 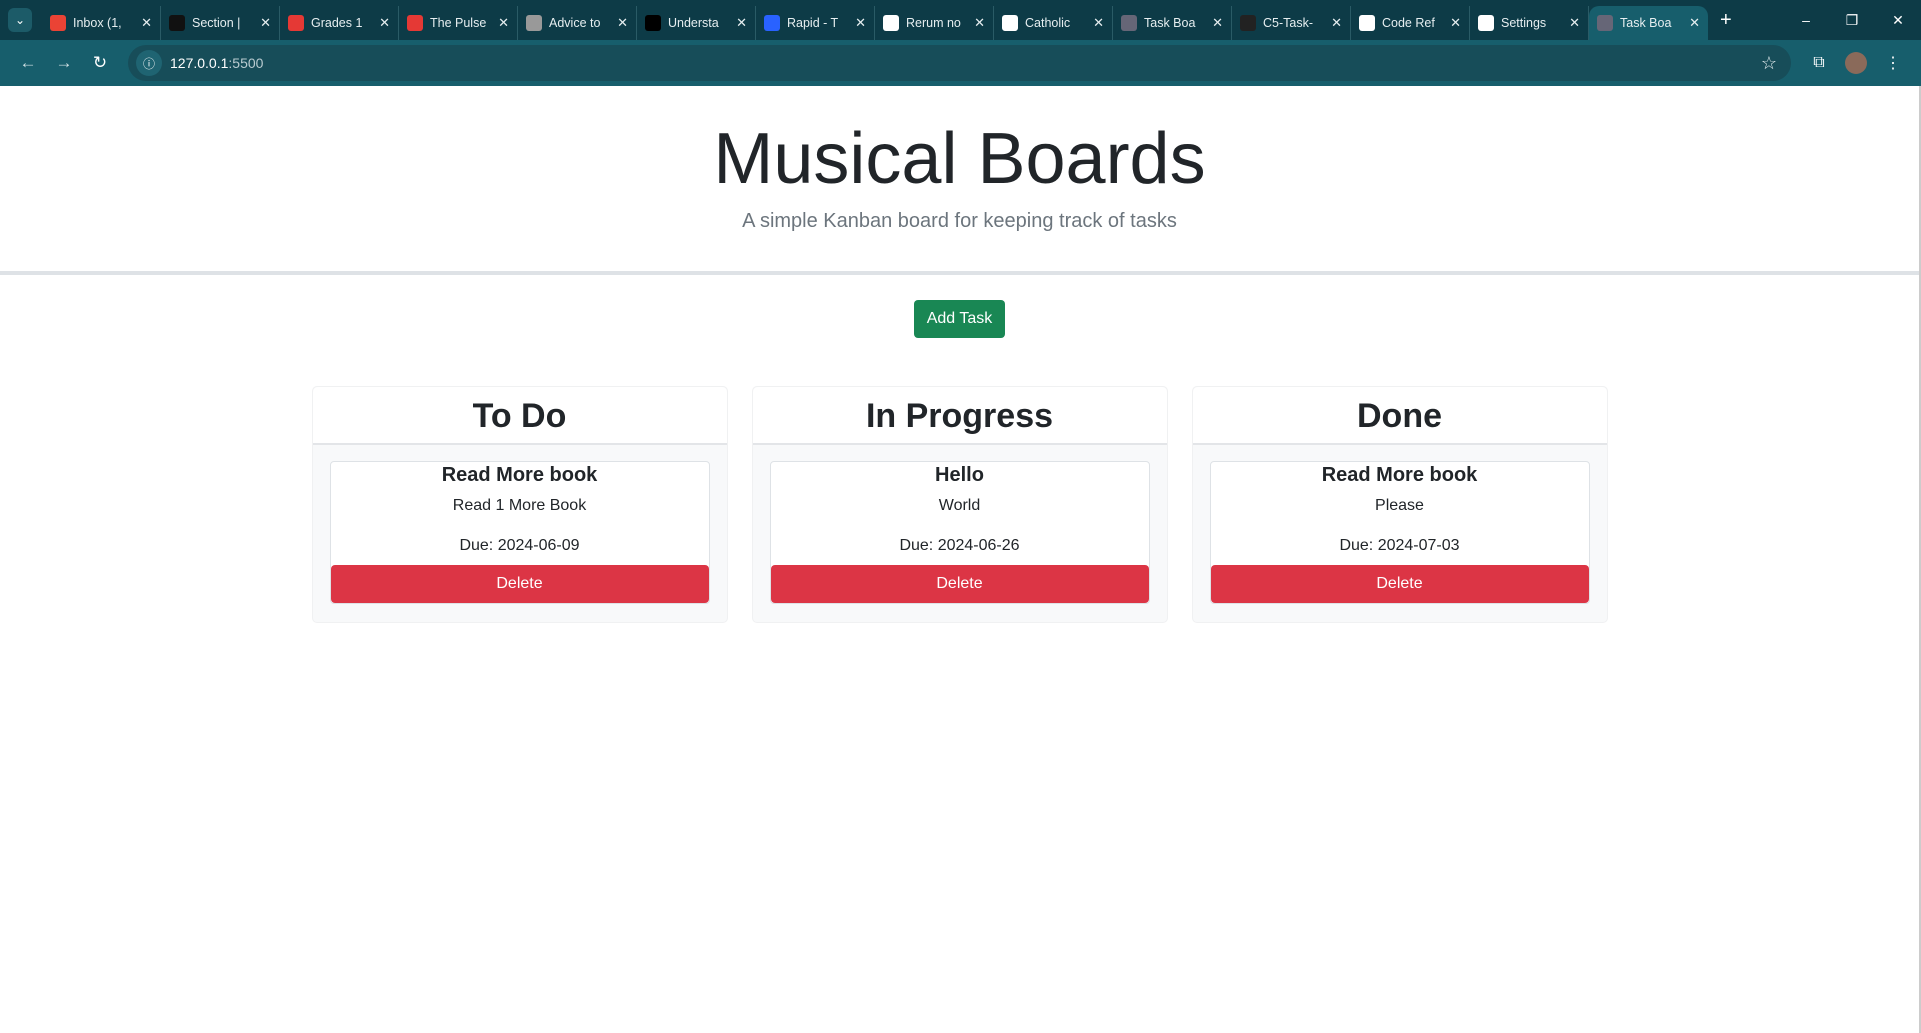 I want to click on column-title: To Do, so click(x=519, y=416).